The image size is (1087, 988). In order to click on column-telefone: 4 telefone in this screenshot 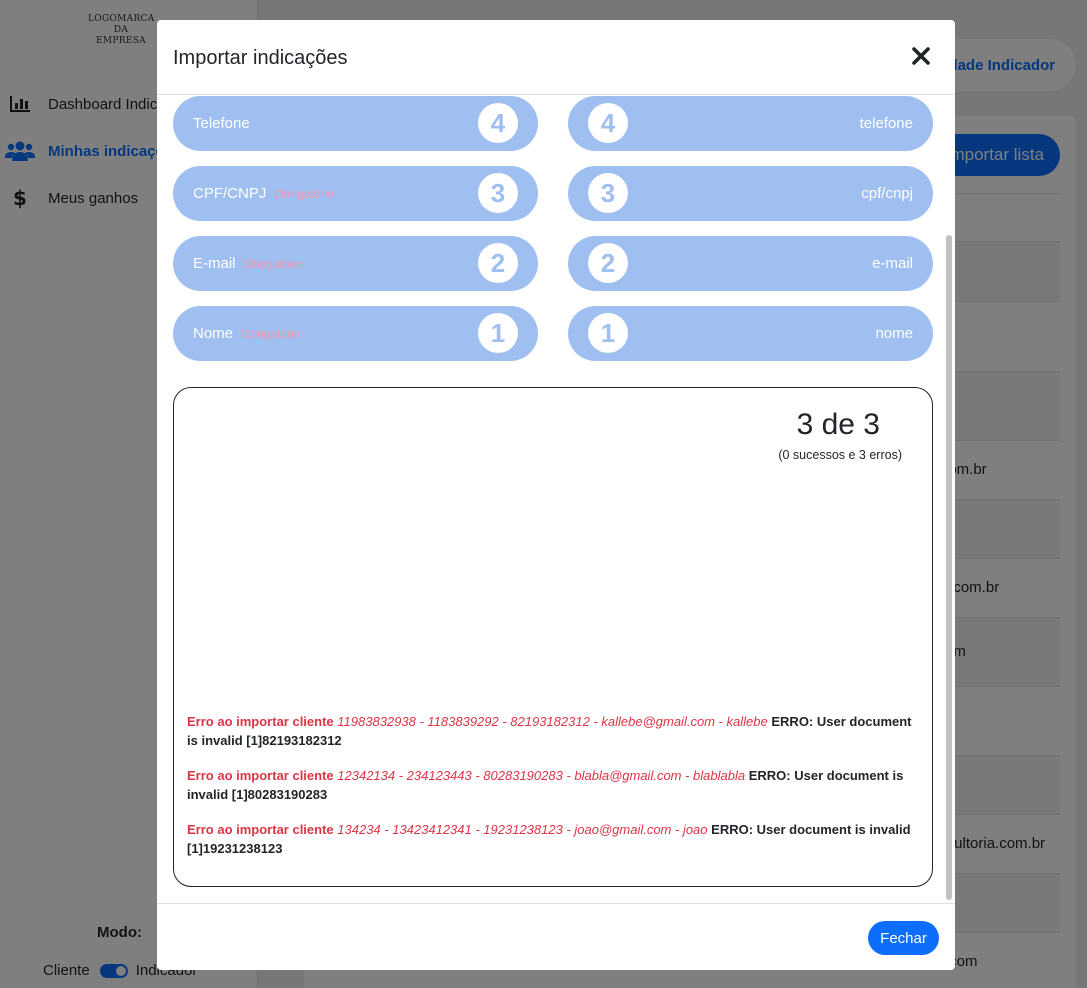, I will do `click(750, 123)`.